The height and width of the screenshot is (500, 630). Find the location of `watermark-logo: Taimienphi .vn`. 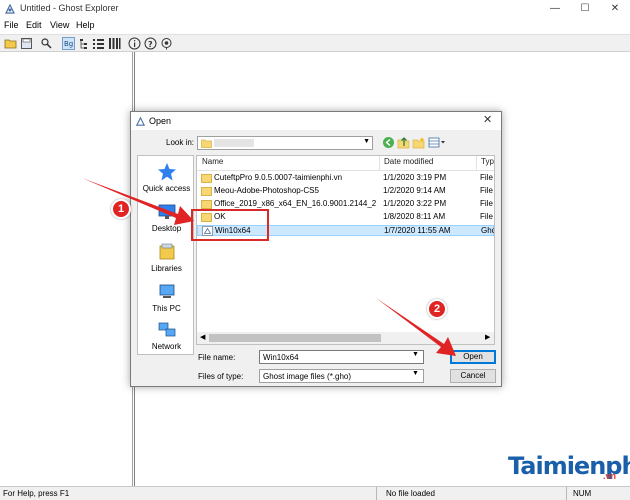

watermark-logo: Taimienphi .vn is located at coordinates (559, 466).